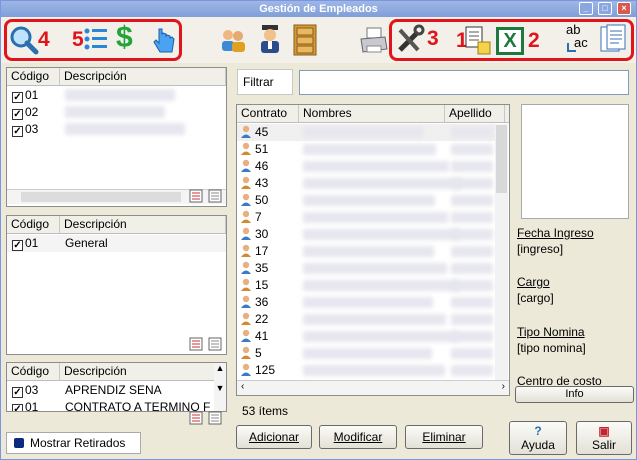 Image resolution: width=637 pixels, height=460 pixels. Describe the element at coordinates (464, 82) in the screenshot. I see `filter-input` at that location.